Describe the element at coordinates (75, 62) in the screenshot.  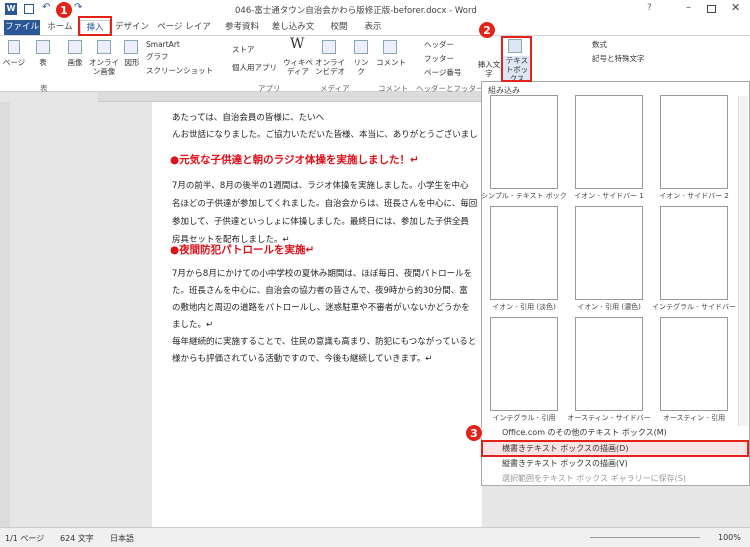
I see `image-button: 画像` at that location.